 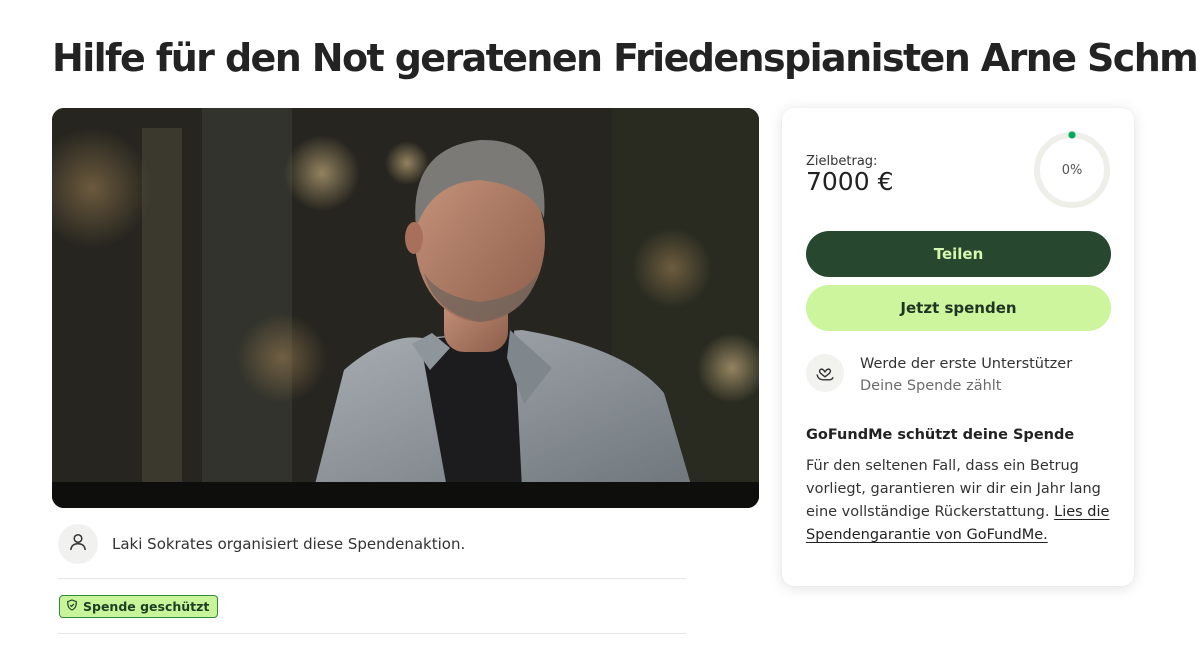 What do you see at coordinates (958, 308) in the screenshot?
I see `donate-button: Jetzt spenden` at bounding box center [958, 308].